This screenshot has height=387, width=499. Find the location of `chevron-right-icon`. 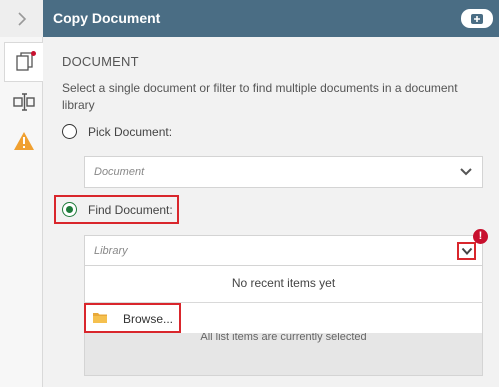

chevron-right-icon is located at coordinates (21, 18).